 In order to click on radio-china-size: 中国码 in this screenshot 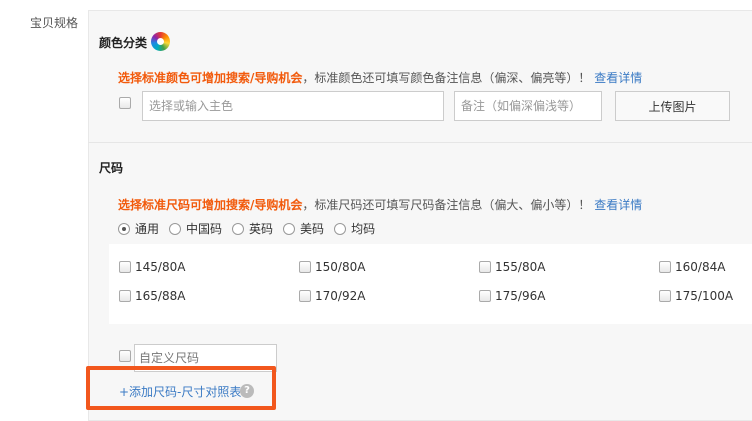, I will do `click(195, 228)`.